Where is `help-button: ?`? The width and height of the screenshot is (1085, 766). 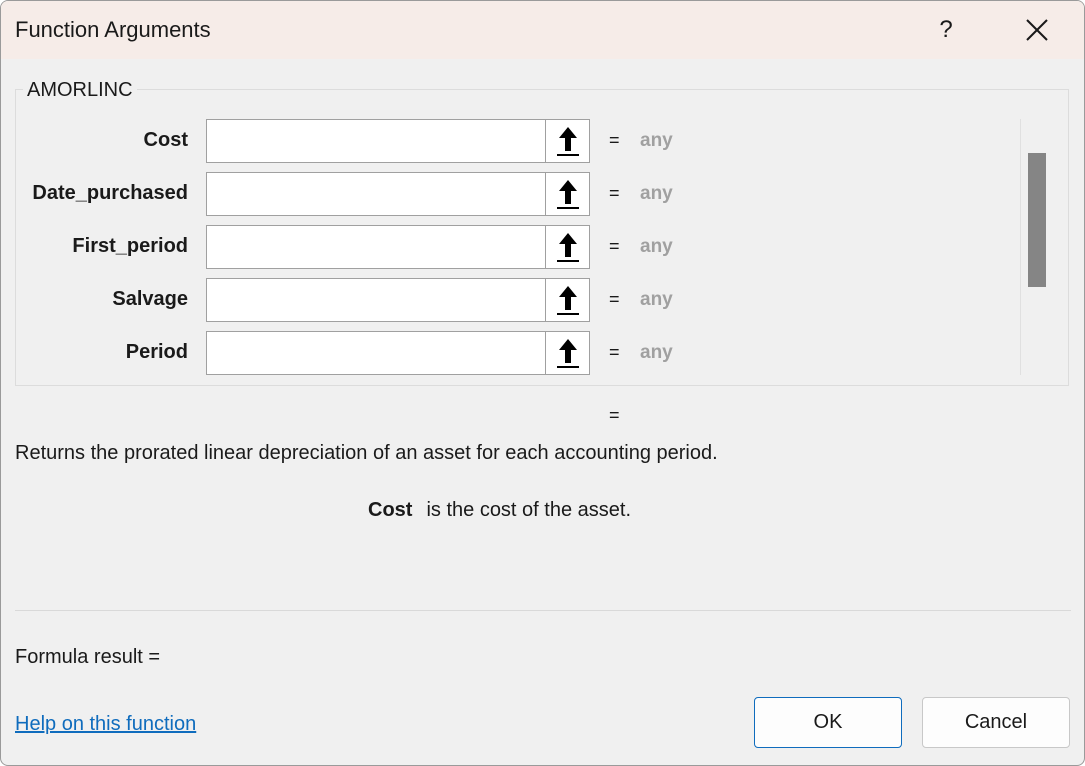 help-button: ? is located at coordinates (946, 30).